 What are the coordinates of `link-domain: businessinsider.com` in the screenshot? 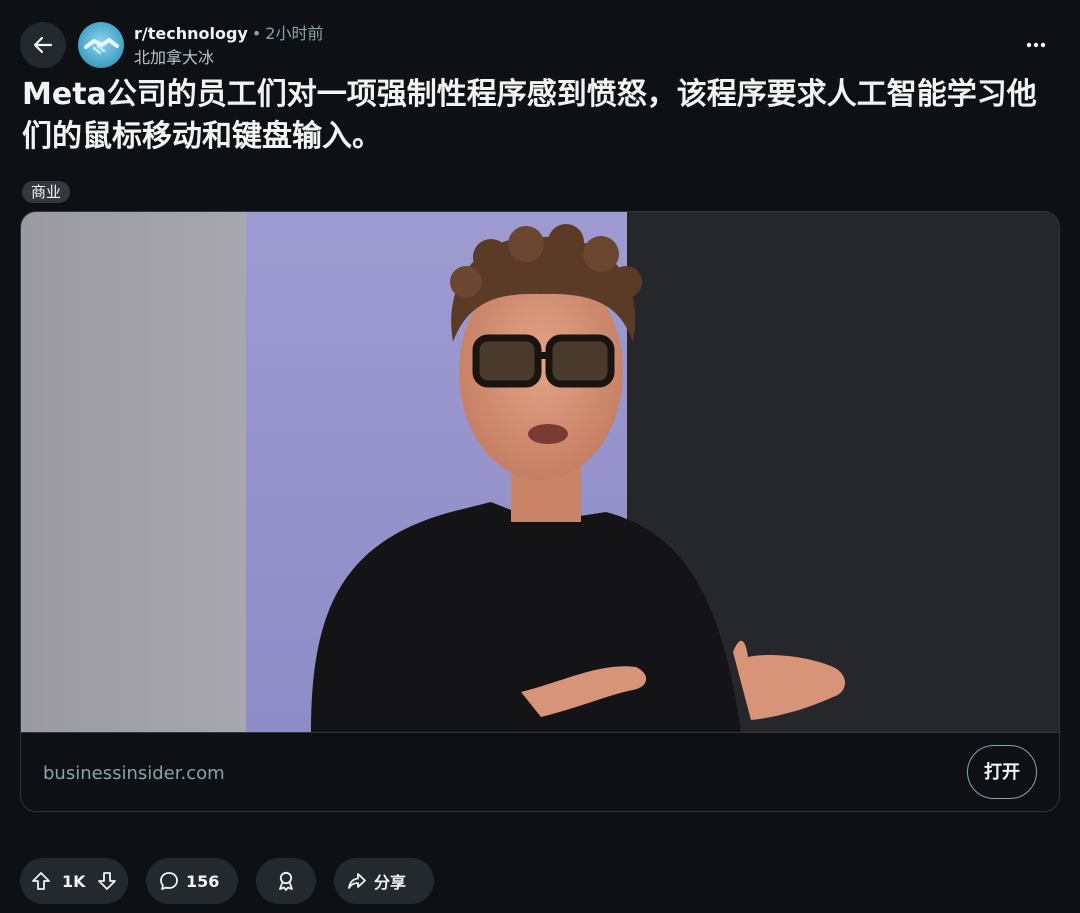 It's located at (134, 773).